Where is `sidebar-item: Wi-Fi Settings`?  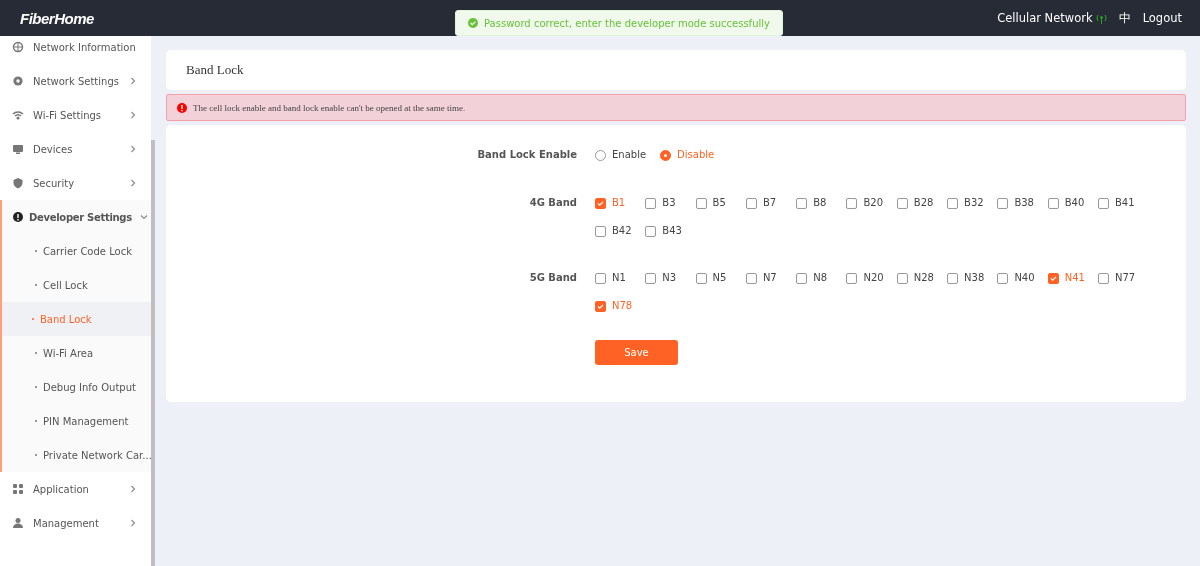
sidebar-item: Wi-Fi Settings is located at coordinates (75, 115).